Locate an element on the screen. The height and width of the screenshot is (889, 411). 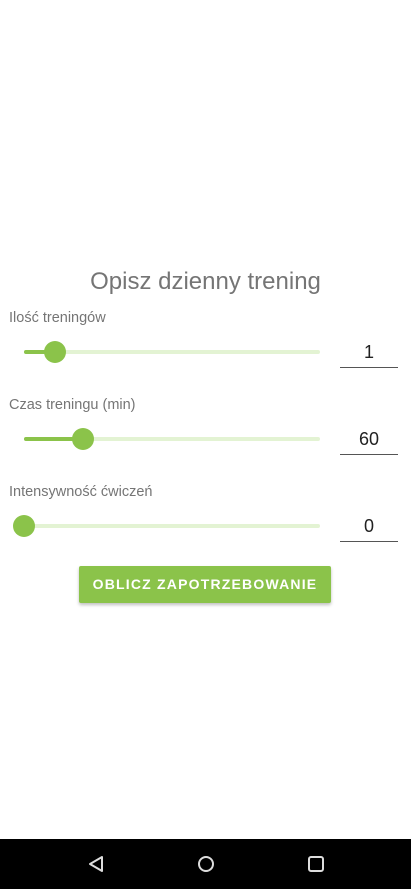
page-title: Opisz dzienny trening is located at coordinates (205, 281).